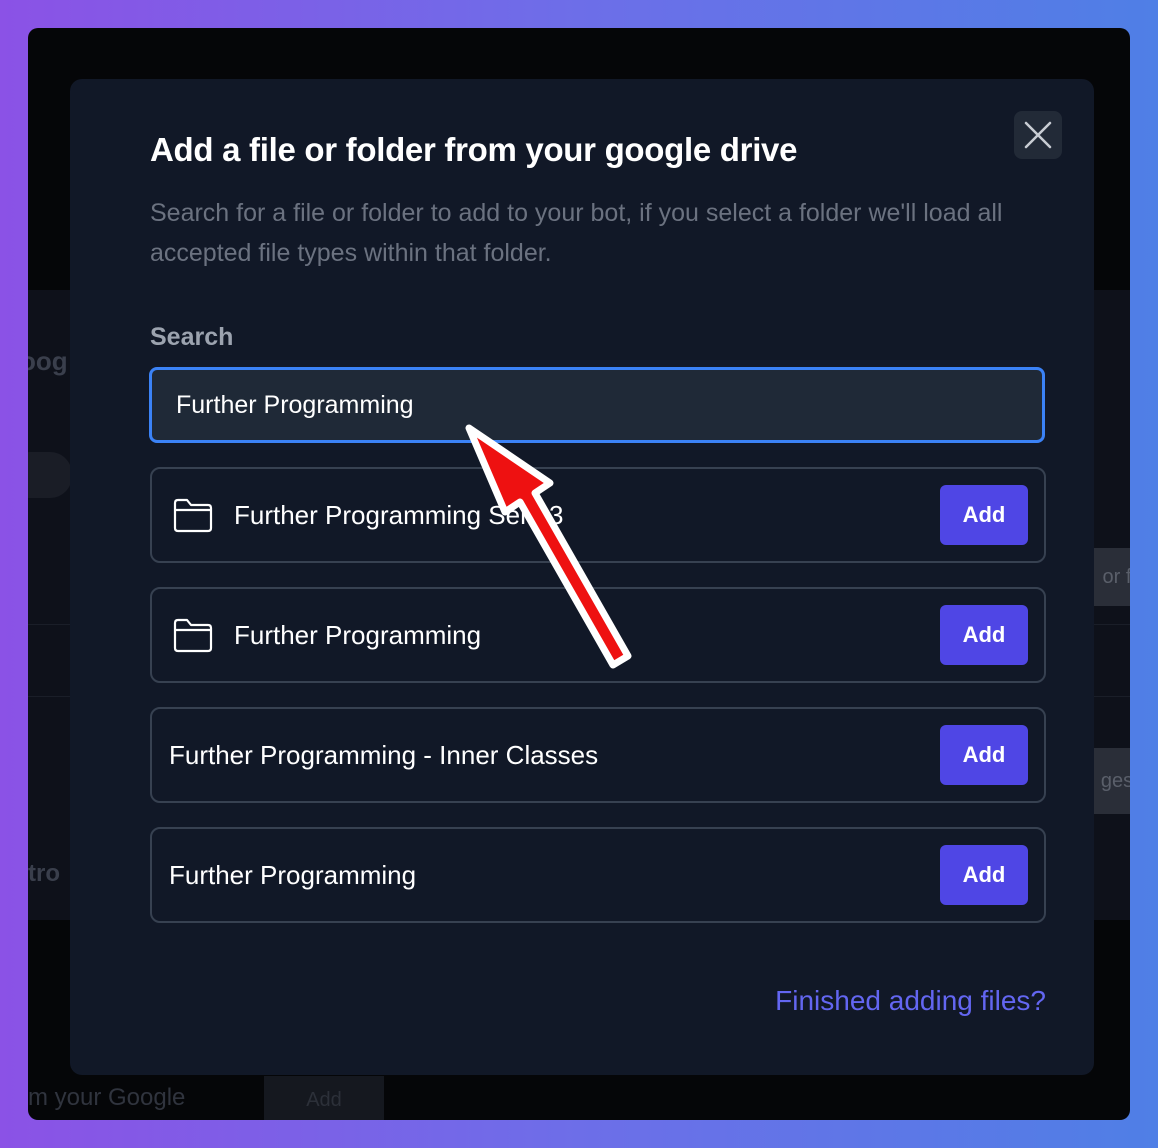 This screenshot has width=1158, height=1148. I want to click on background-button-label: ges, so click(1115, 780).